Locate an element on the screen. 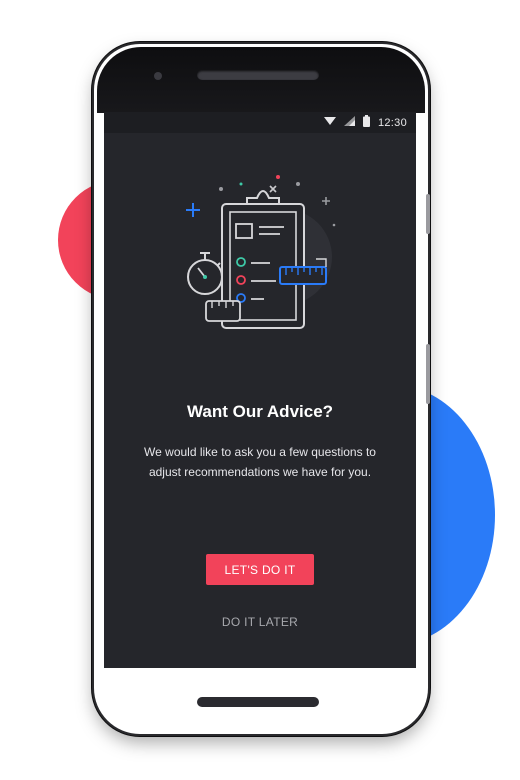  signal-icon is located at coordinates (349, 122).